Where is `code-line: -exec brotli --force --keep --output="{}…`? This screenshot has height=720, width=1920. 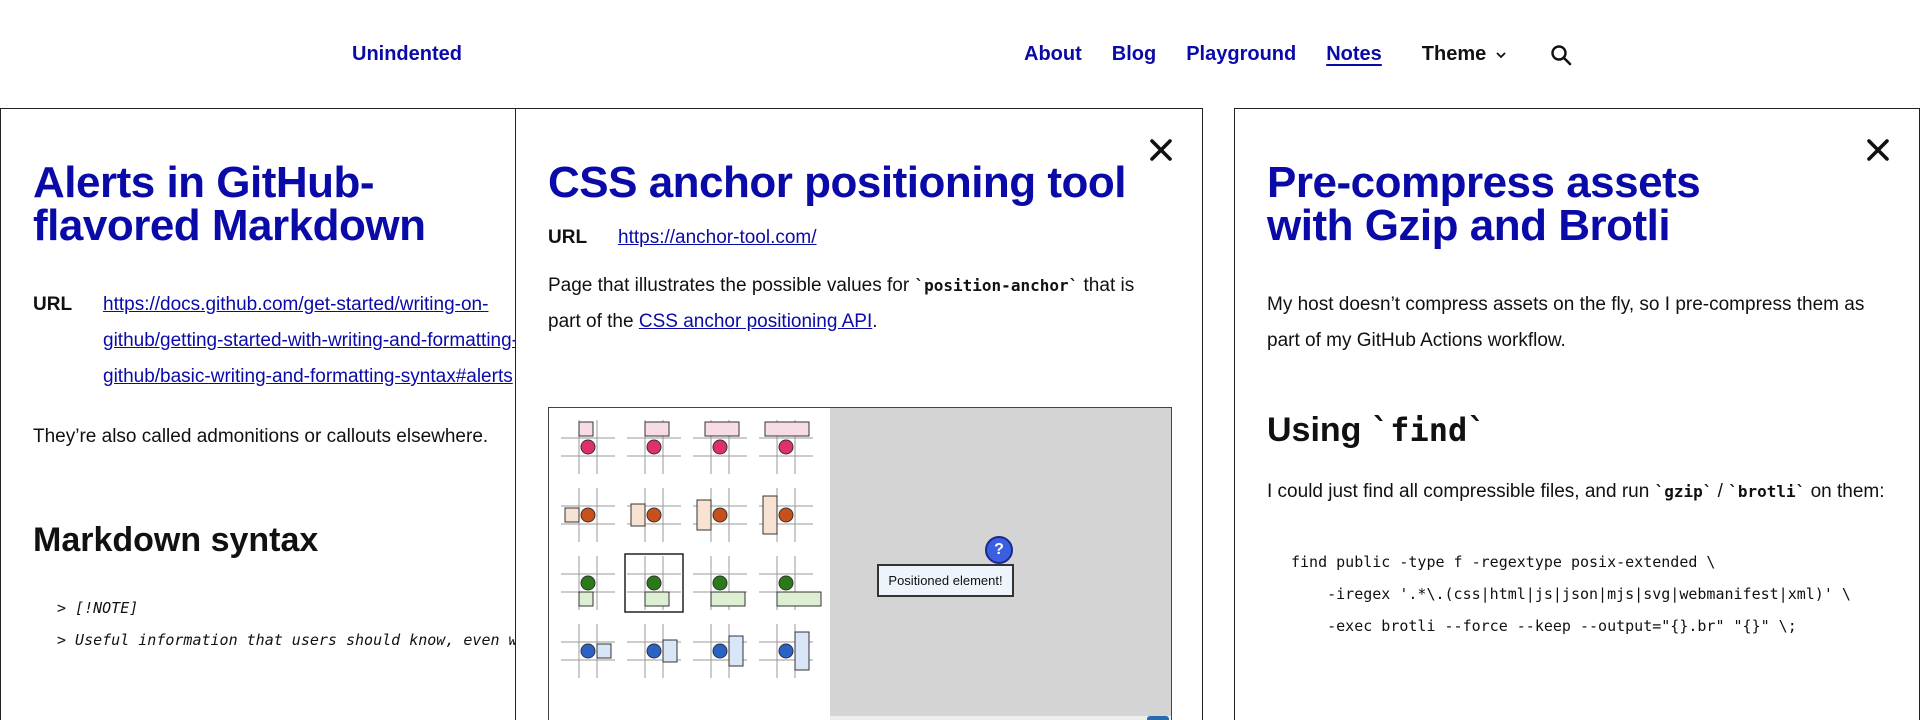 code-line: -exec brotli --force --keep --output="{}… is located at coordinates (1544, 626).